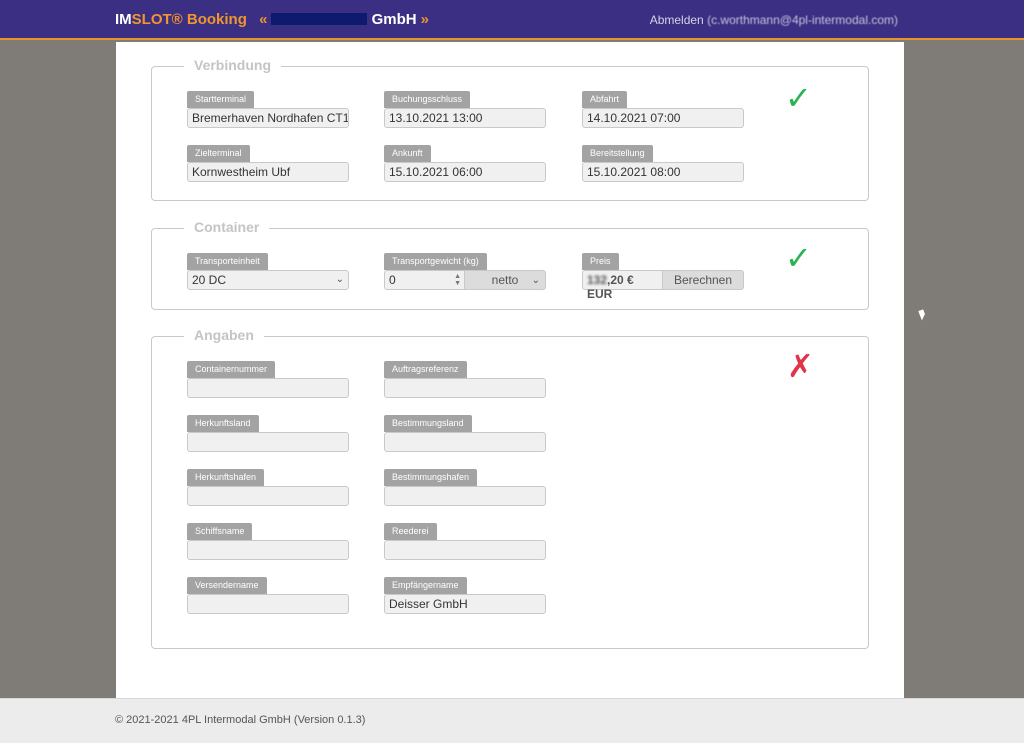  Describe the element at coordinates (268, 550) in the screenshot. I see `schiffsname-input` at that location.